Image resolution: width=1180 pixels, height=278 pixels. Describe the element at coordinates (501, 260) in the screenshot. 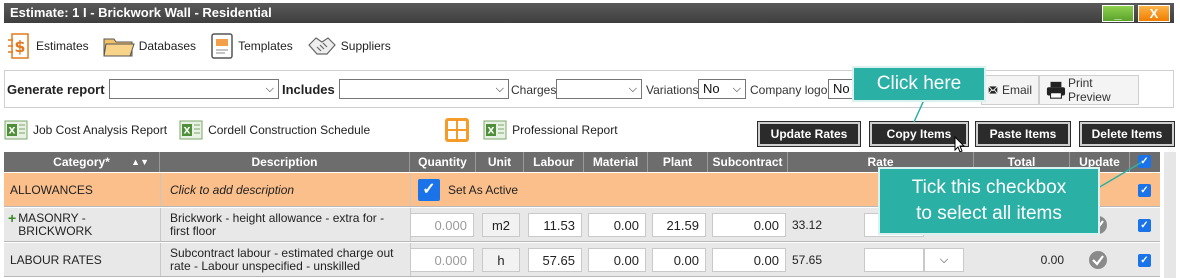

I see `unit-field: h` at that location.